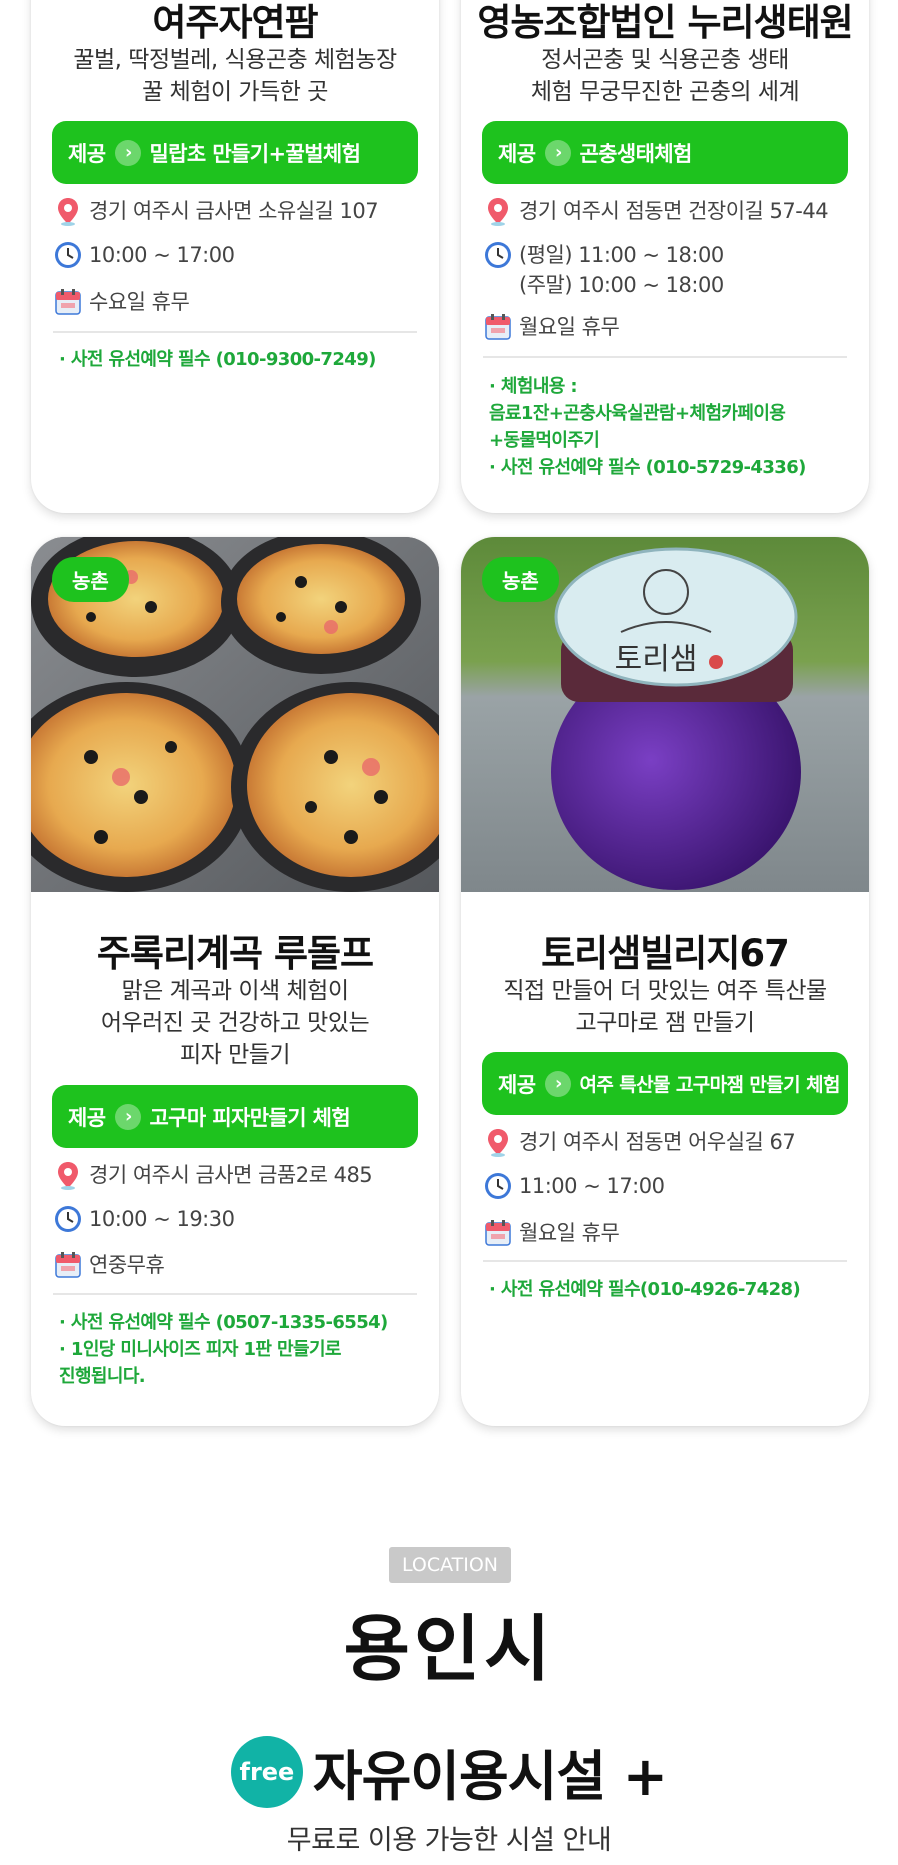  Describe the element at coordinates (235, 953) in the screenshot. I see `card-title: 주록리계곡 루돌프` at that location.